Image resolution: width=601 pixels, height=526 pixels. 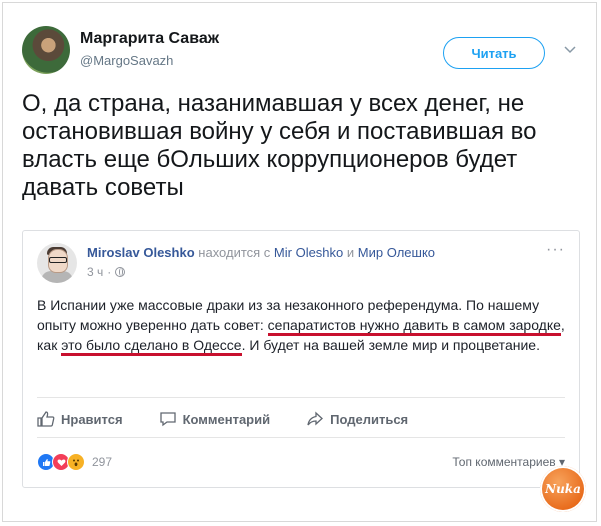 What do you see at coordinates (149, 39) in the screenshot?
I see `author-name: Маргарита Саваж` at bounding box center [149, 39].